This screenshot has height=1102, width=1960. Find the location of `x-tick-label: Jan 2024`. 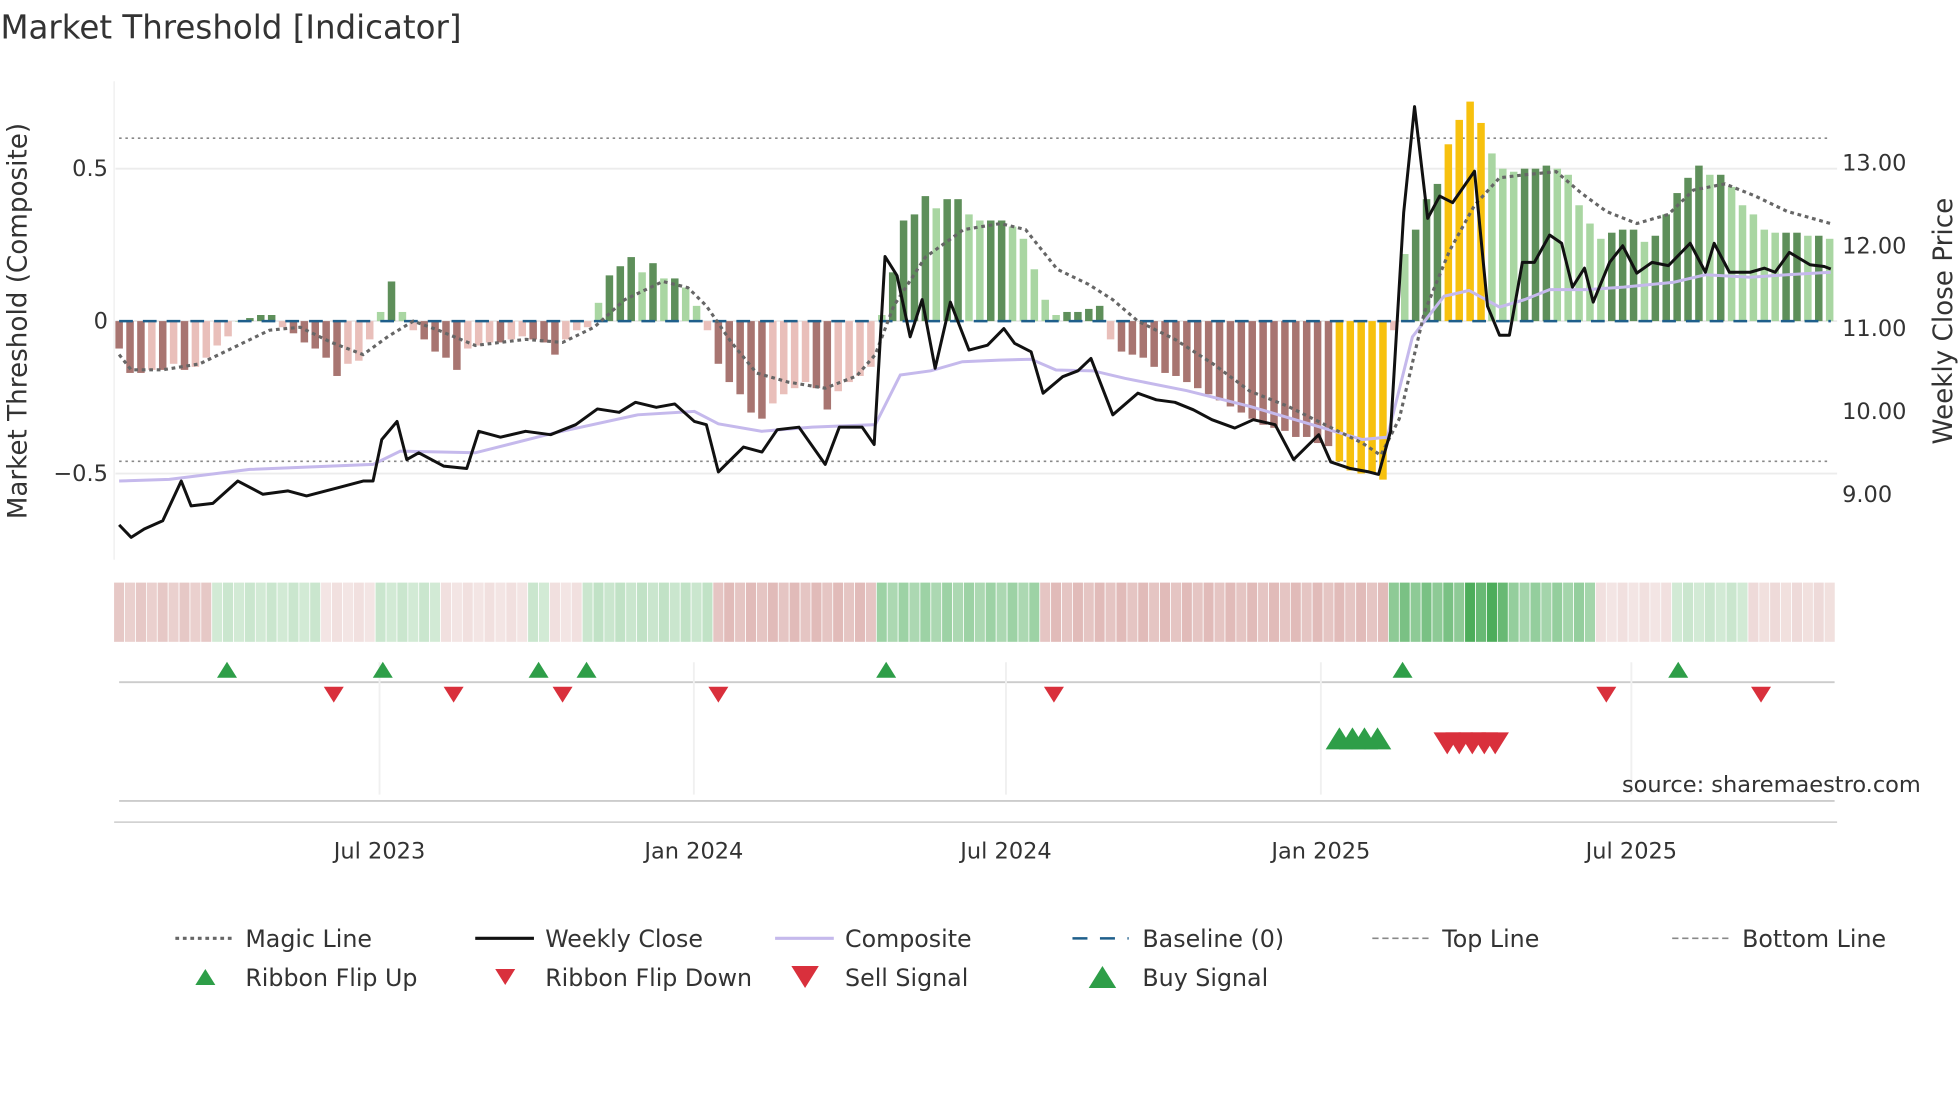

x-tick-label: Jan 2024 is located at coordinates (692, 851).